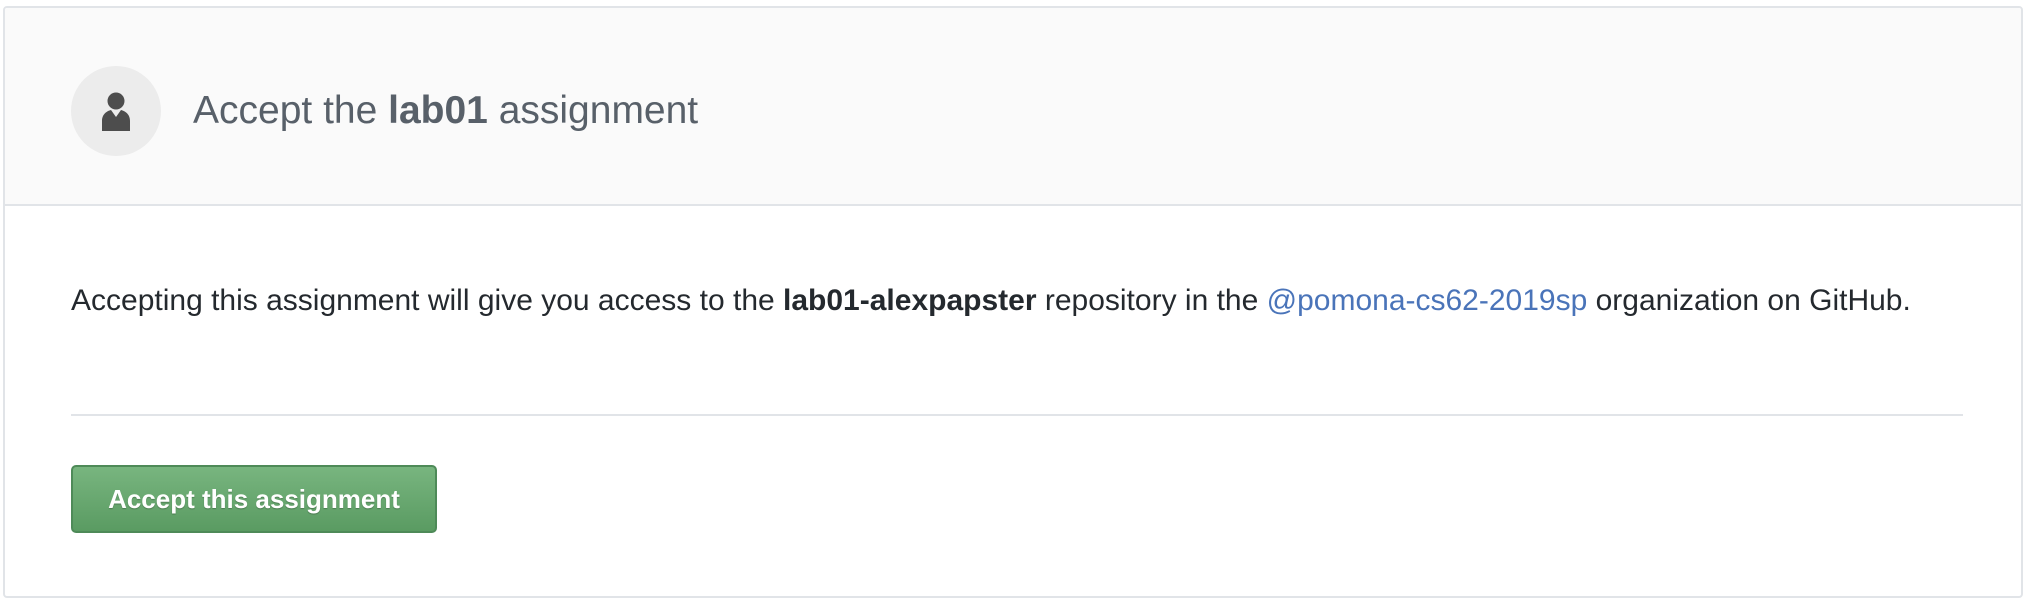  I want to click on avatar, so click(116, 111).